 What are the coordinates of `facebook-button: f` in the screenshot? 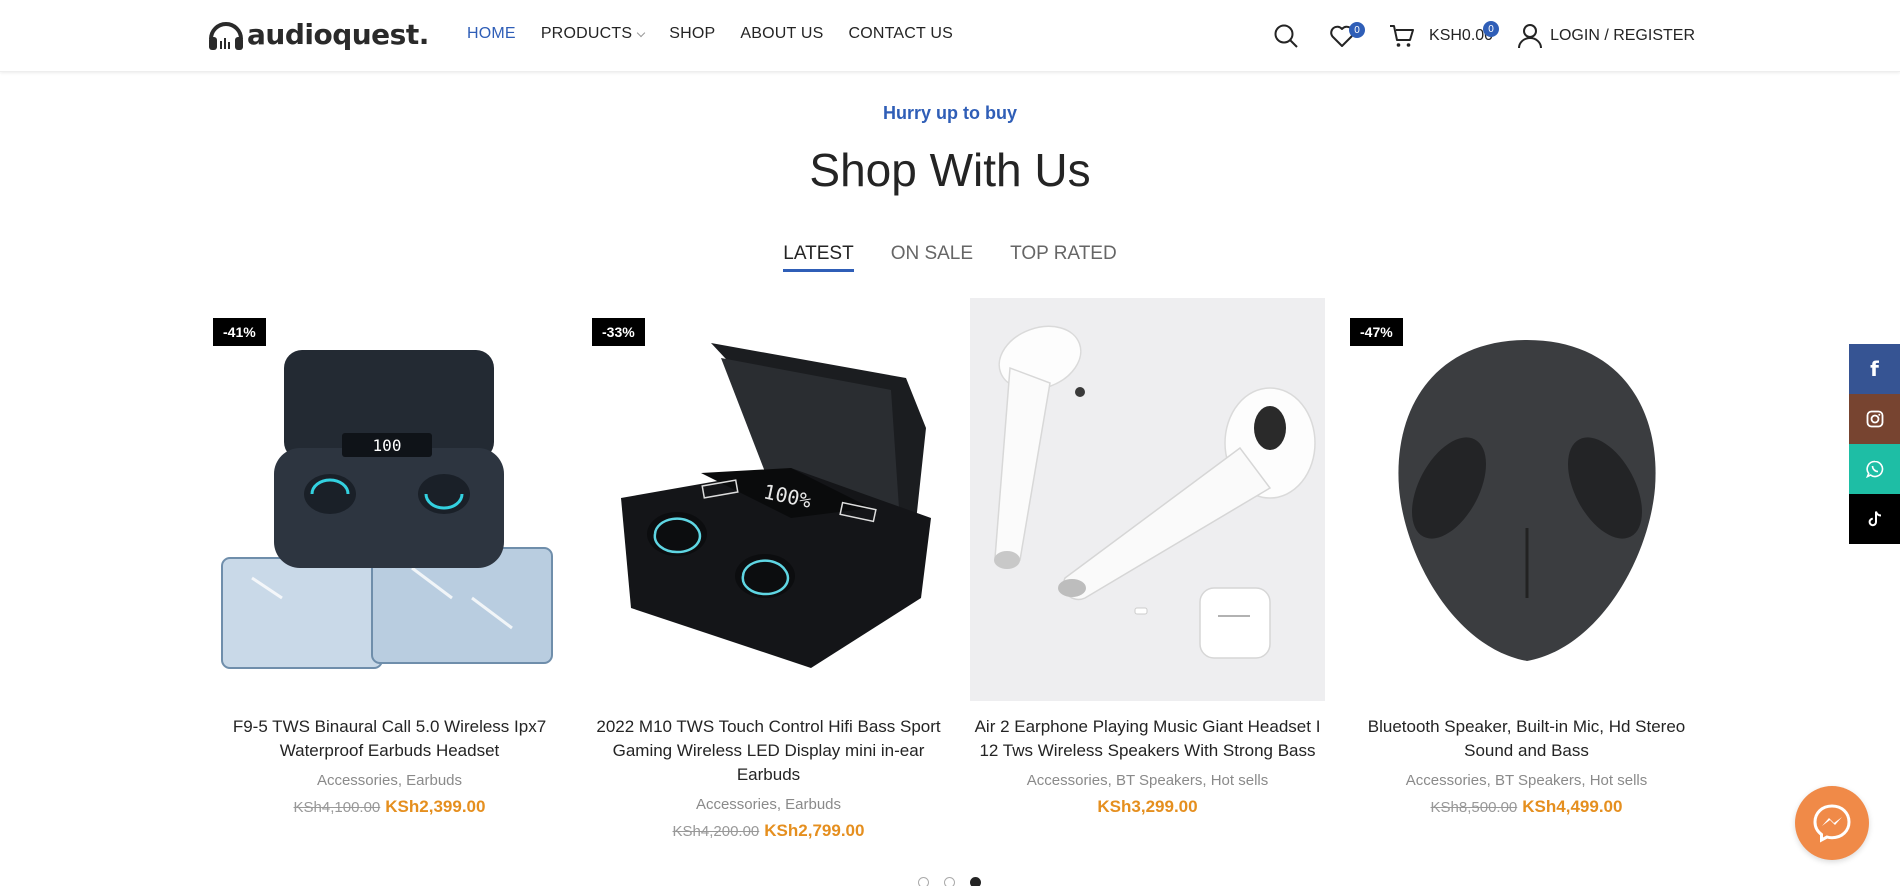 It's located at (1874, 369).